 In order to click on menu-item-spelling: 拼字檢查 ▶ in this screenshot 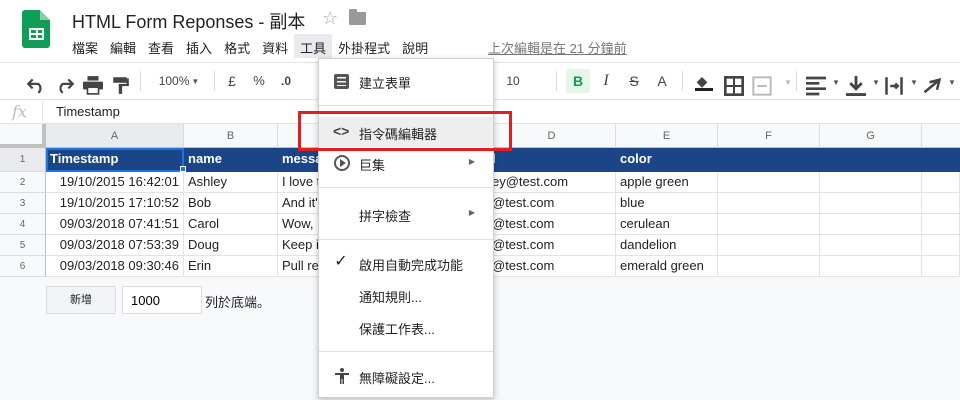, I will do `click(406, 214)`.